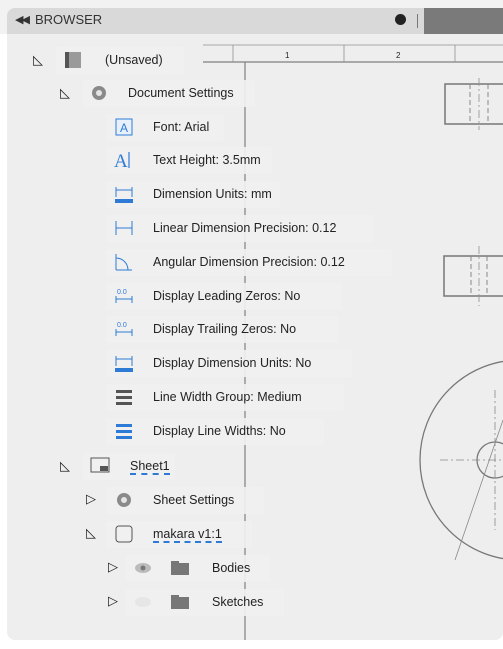 Image resolution: width=503 pixels, height=649 pixels. I want to click on tree-label-view: makara v1:1, so click(187, 535).